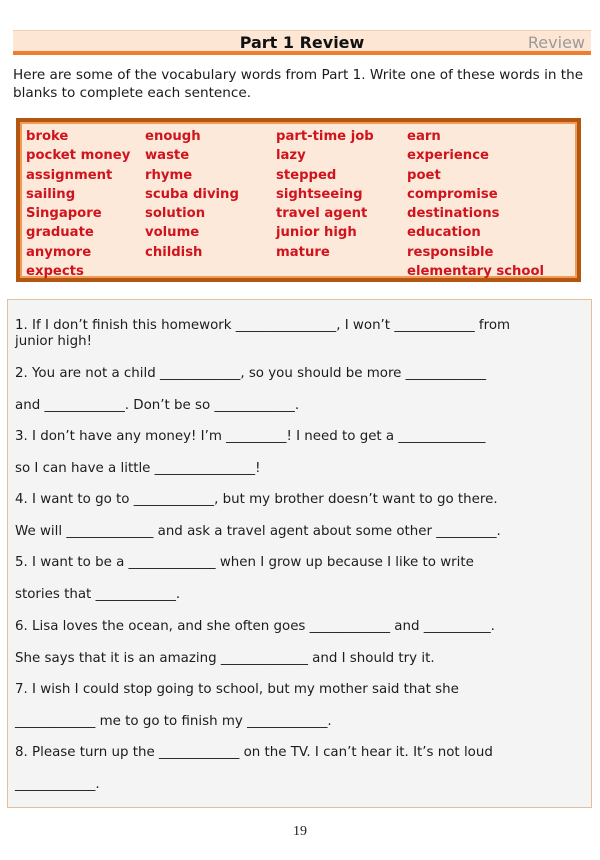  I want to click on vocab-word: lazy, so click(291, 156).